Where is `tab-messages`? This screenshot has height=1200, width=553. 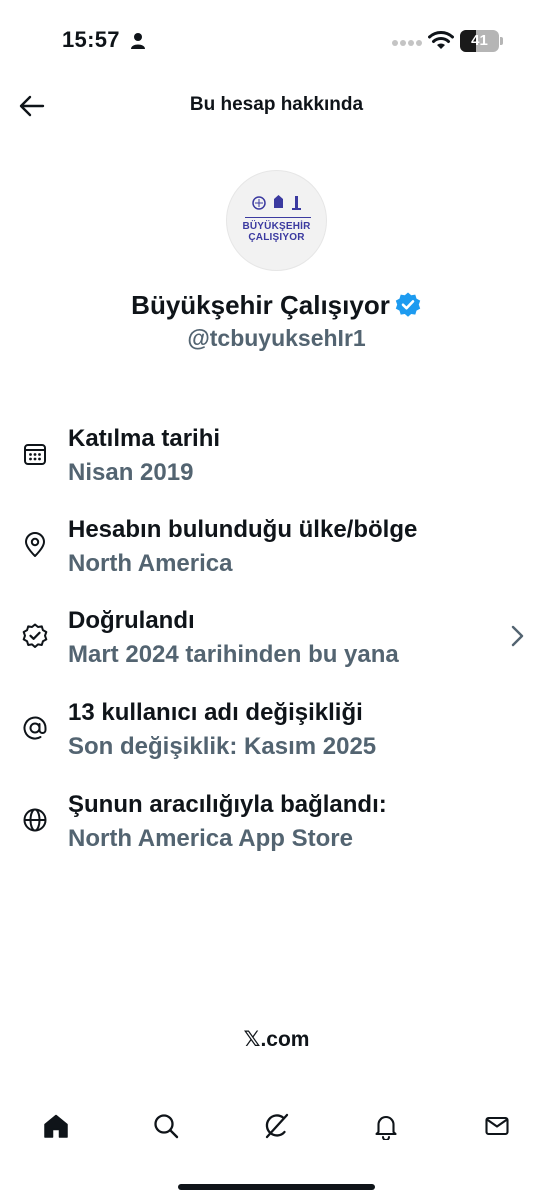
tab-messages is located at coordinates (497, 1126).